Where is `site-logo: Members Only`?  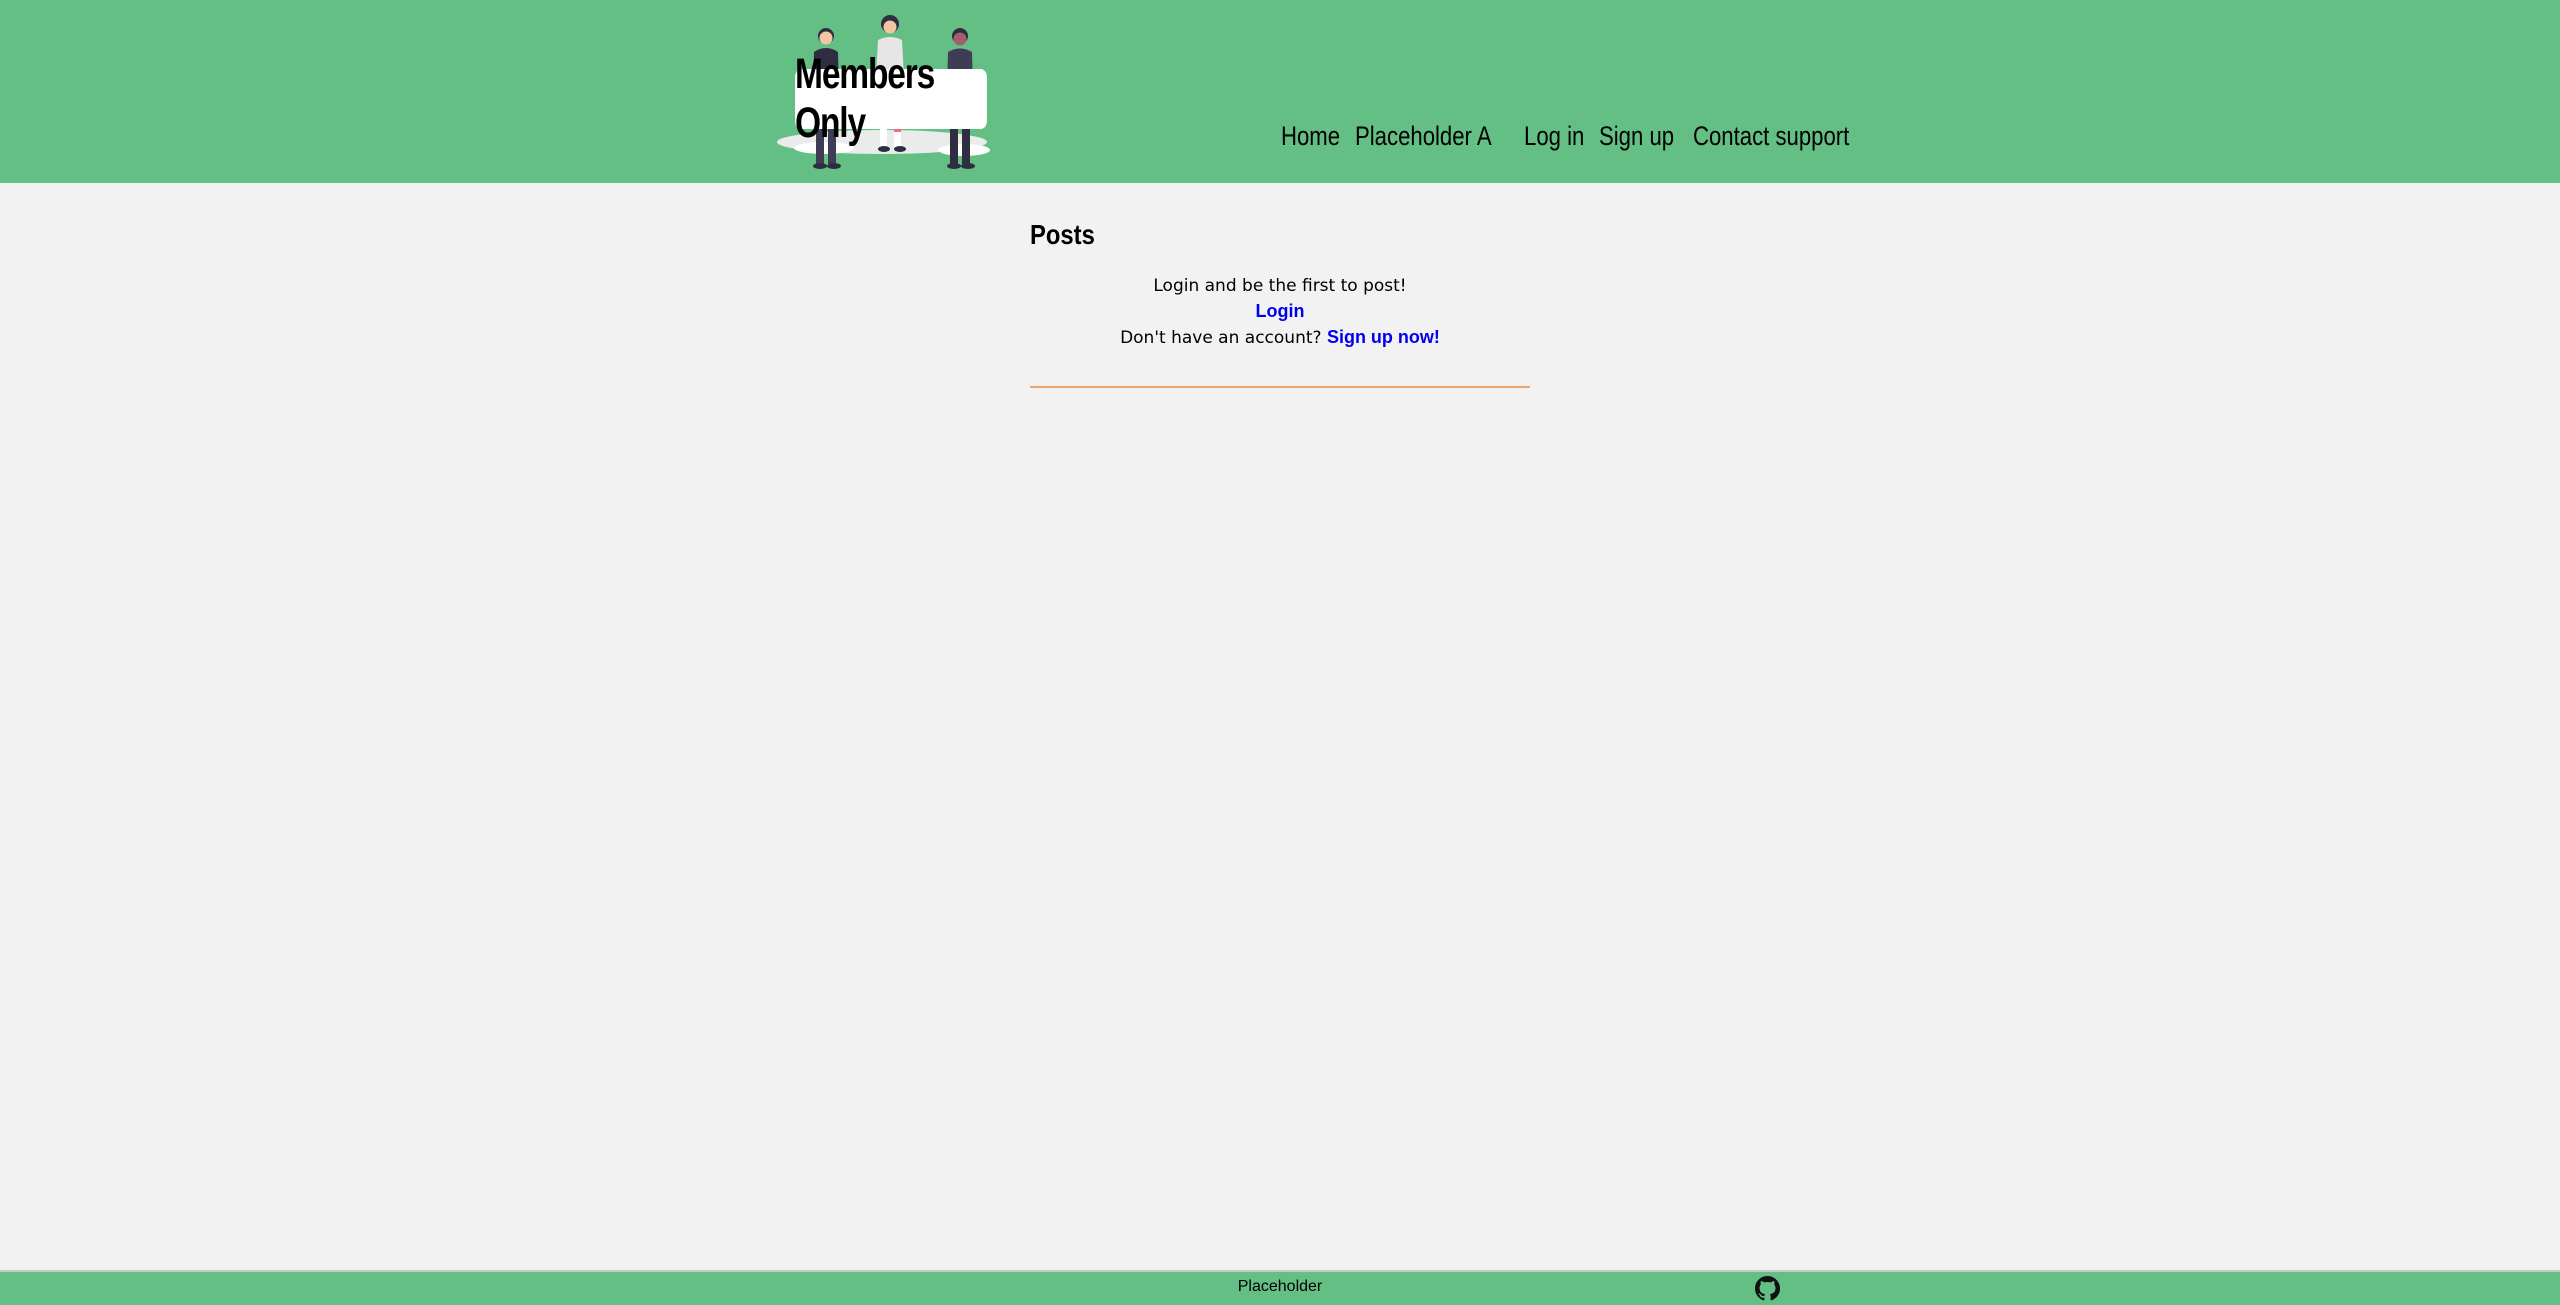
site-logo: Members Only is located at coordinates (894, 93).